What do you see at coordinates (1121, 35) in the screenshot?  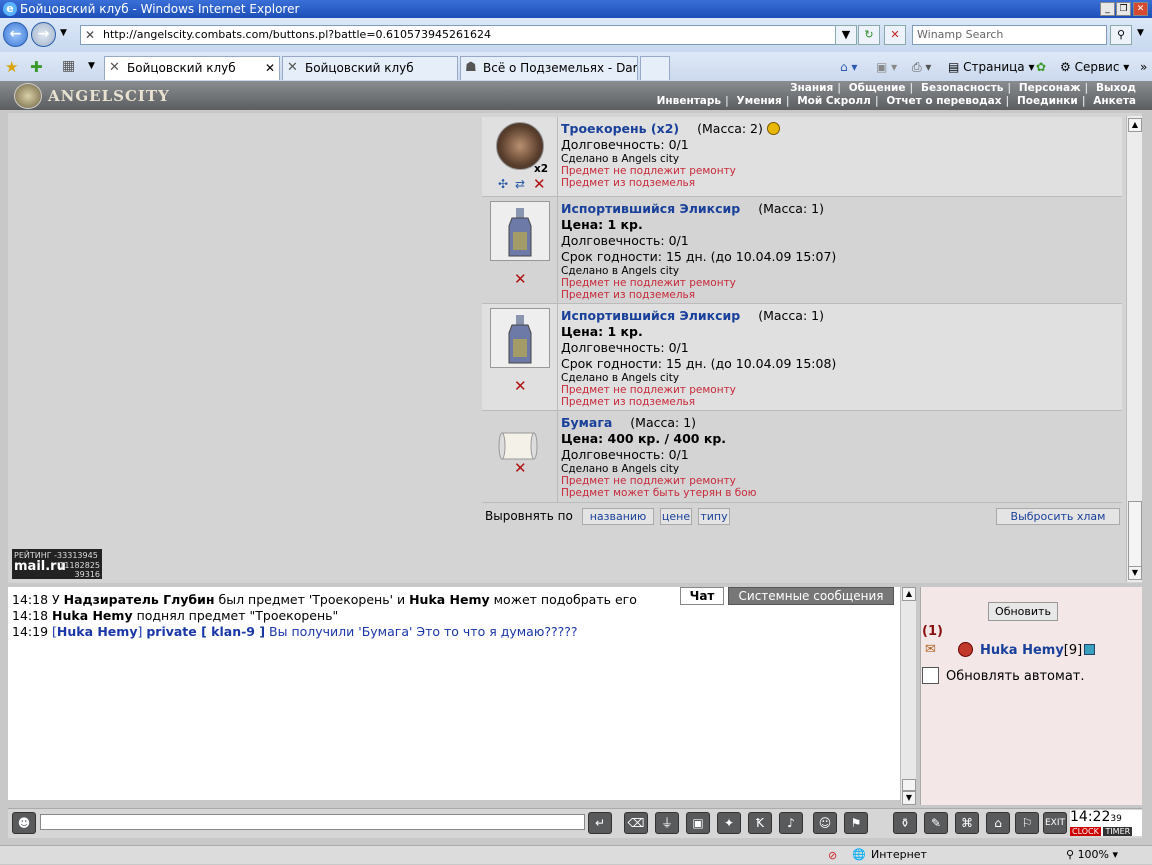 I see `search-icon: ⚲` at bounding box center [1121, 35].